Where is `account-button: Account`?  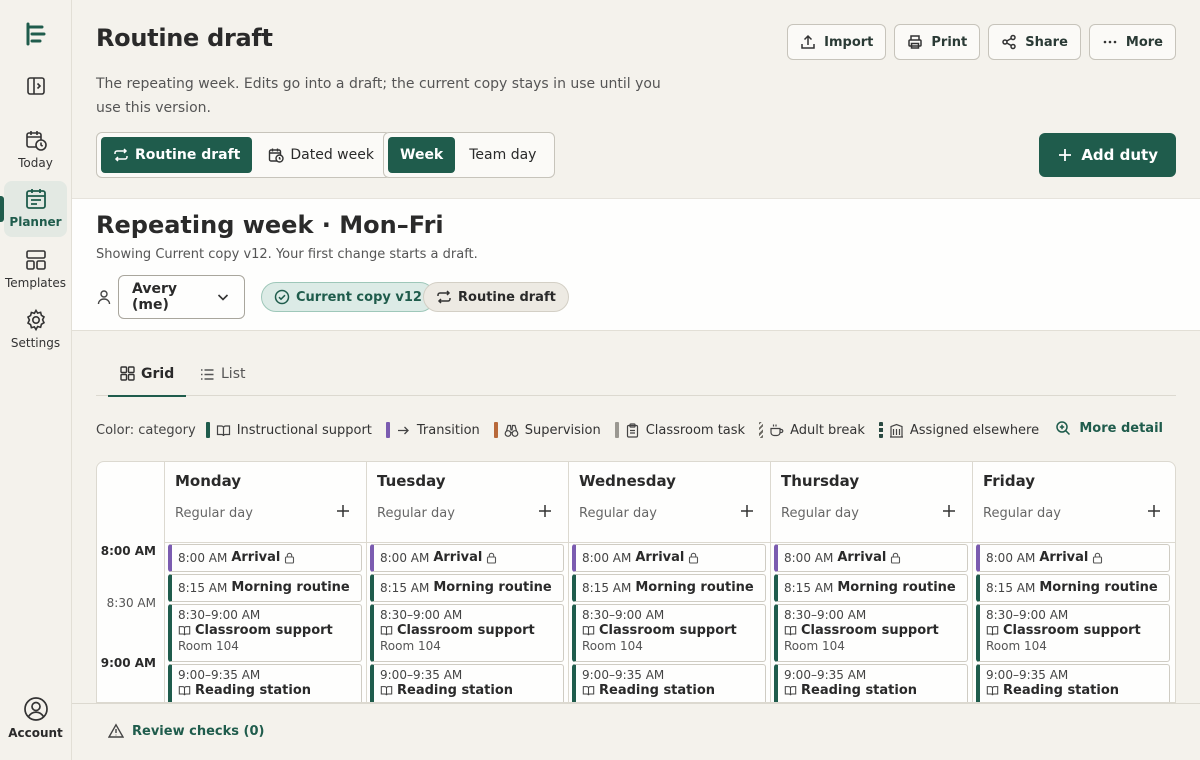 account-button: Account is located at coordinates (35, 721).